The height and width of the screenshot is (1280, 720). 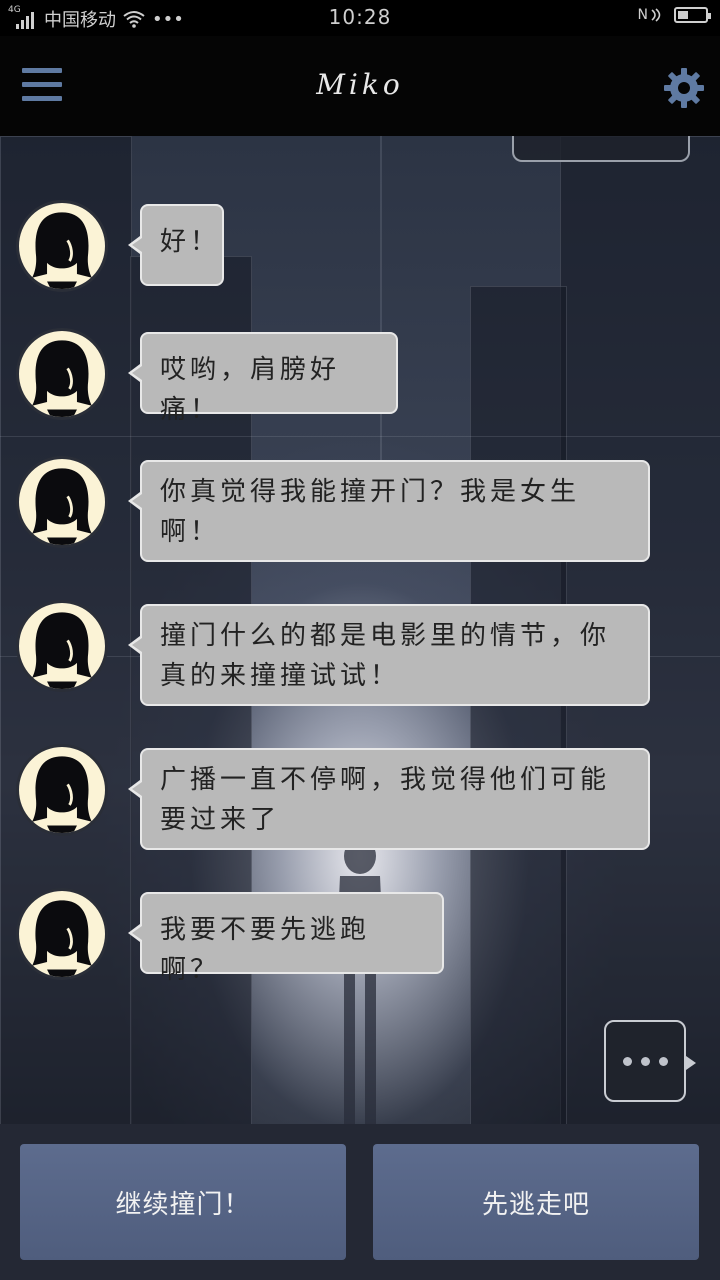 What do you see at coordinates (381, 316) in the screenshot?
I see `background-spire` at bounding box center [381, 316].